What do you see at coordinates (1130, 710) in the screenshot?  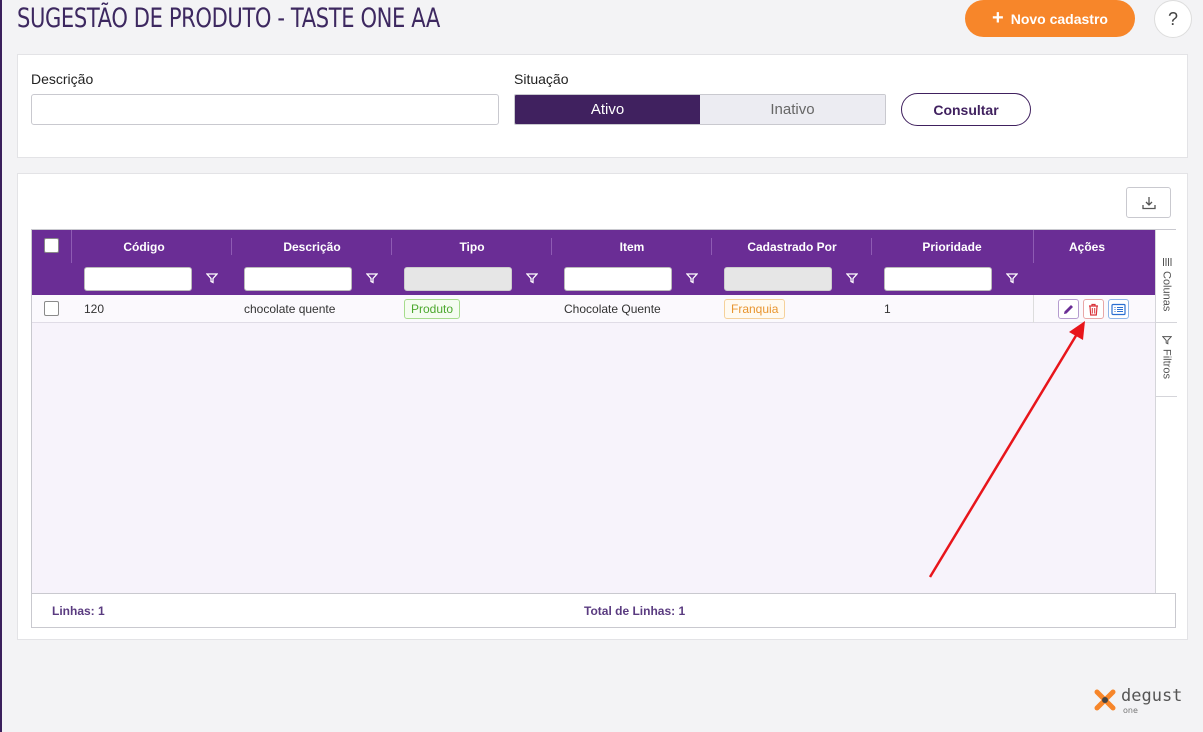 I see `logo-sub: one` at bounding box center [1130, 710].